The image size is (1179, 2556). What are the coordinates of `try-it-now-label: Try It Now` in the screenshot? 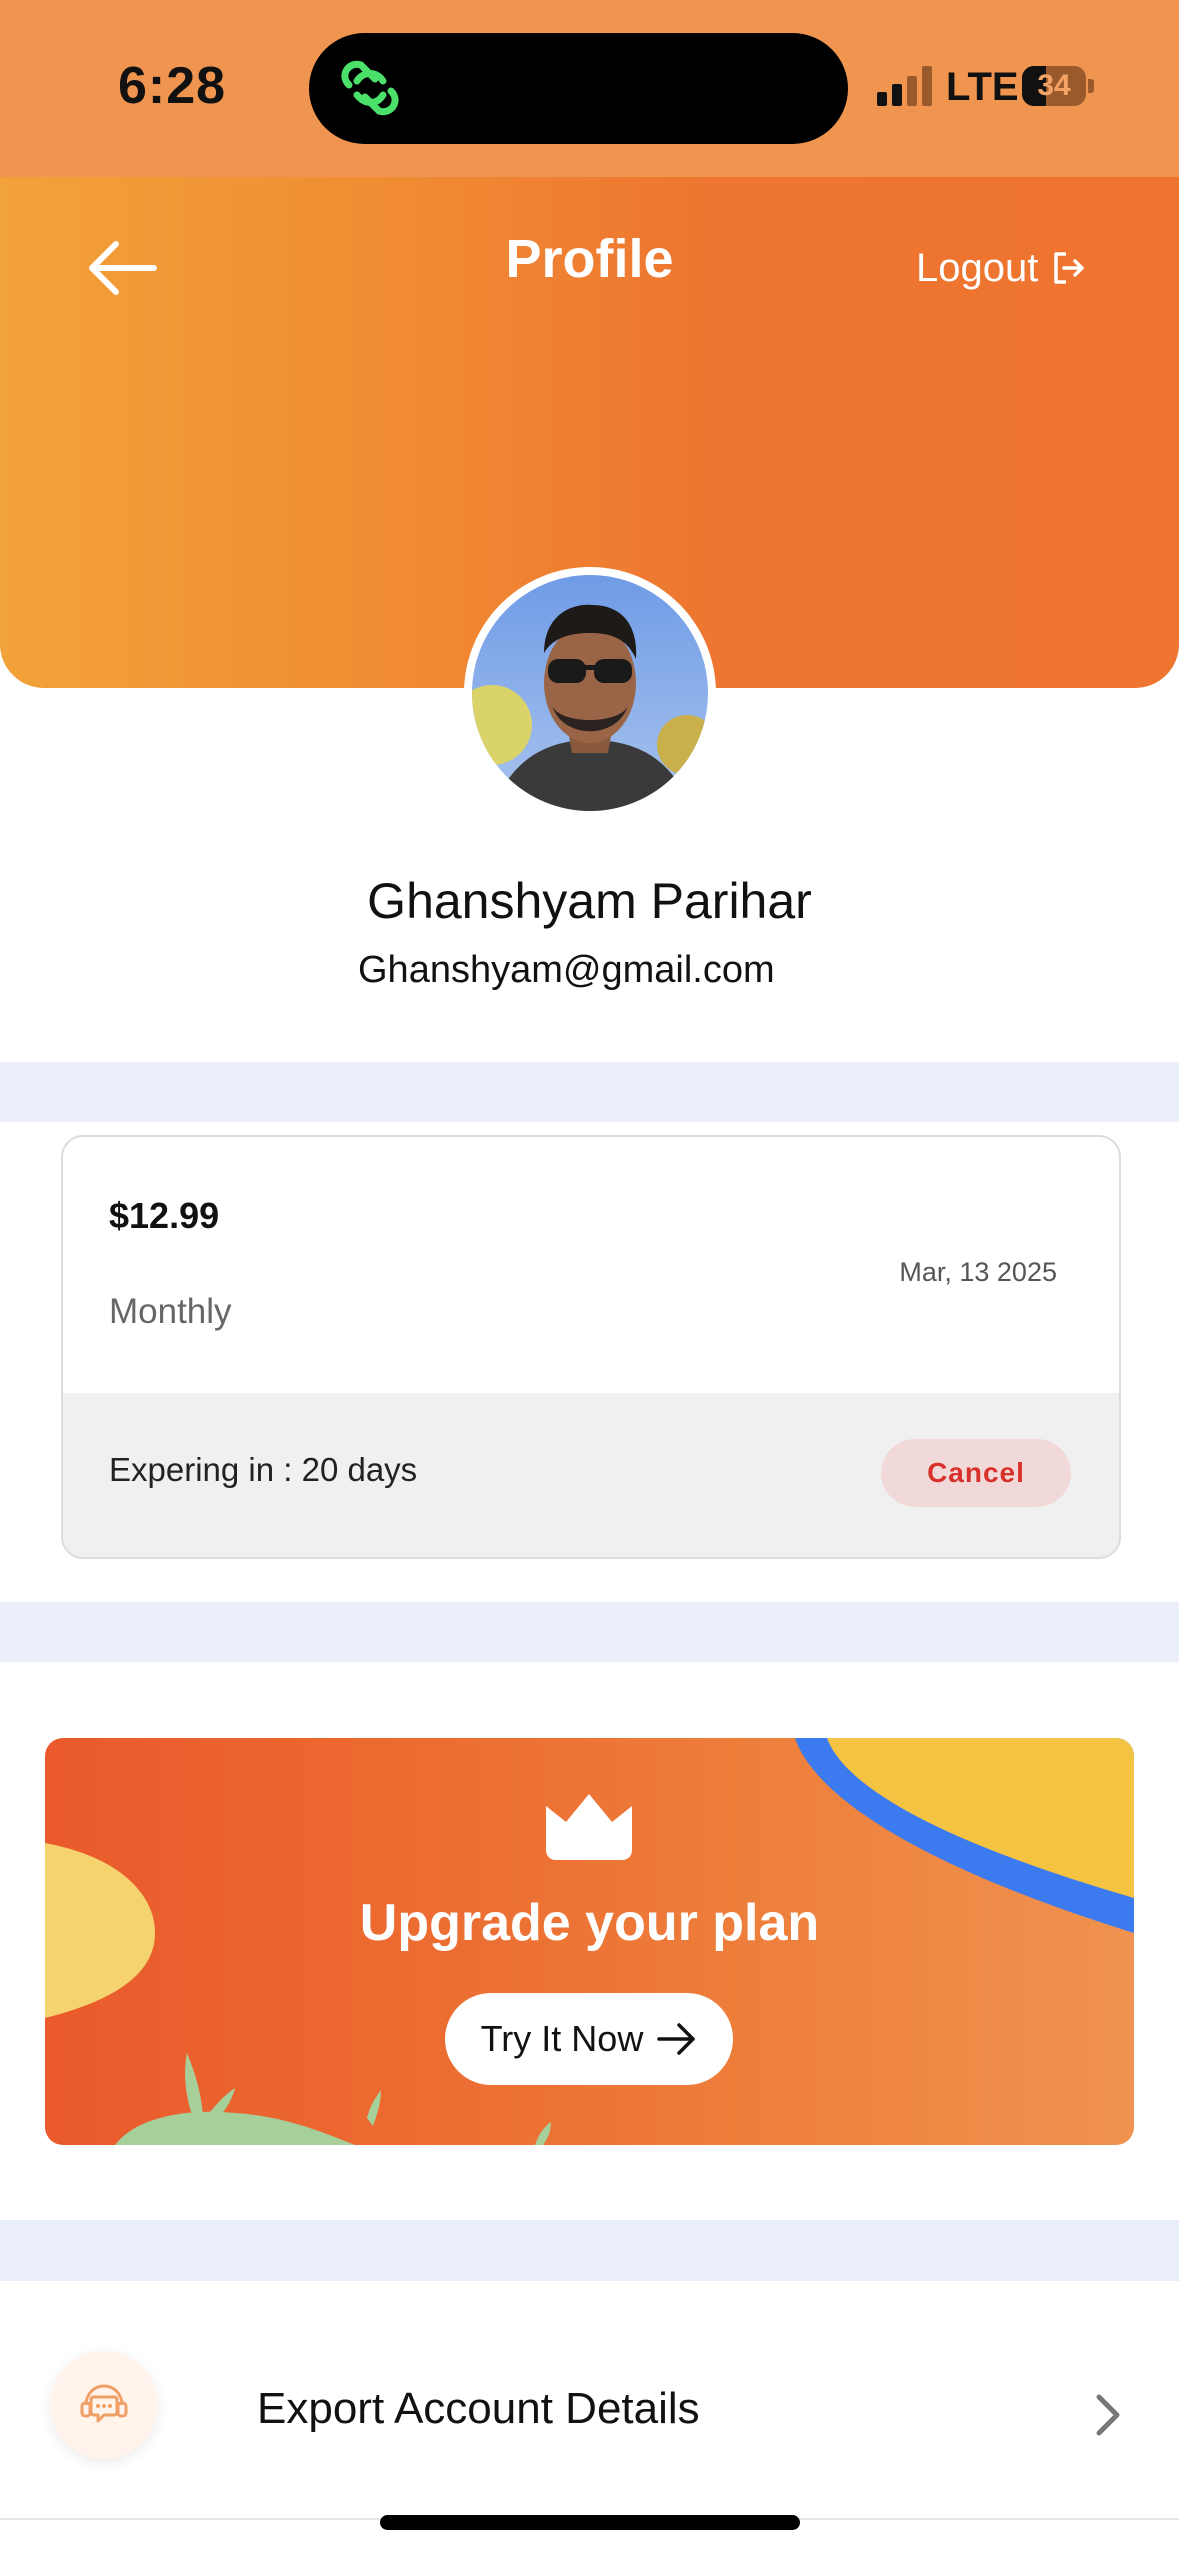 It's located at (562, 2038).